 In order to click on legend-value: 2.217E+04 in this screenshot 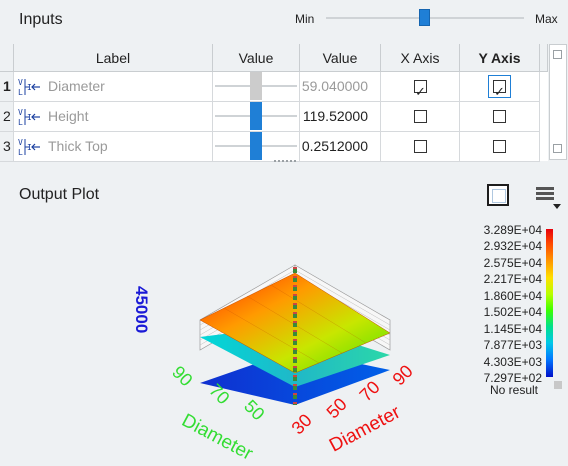, I will do `click(512, 279)`.